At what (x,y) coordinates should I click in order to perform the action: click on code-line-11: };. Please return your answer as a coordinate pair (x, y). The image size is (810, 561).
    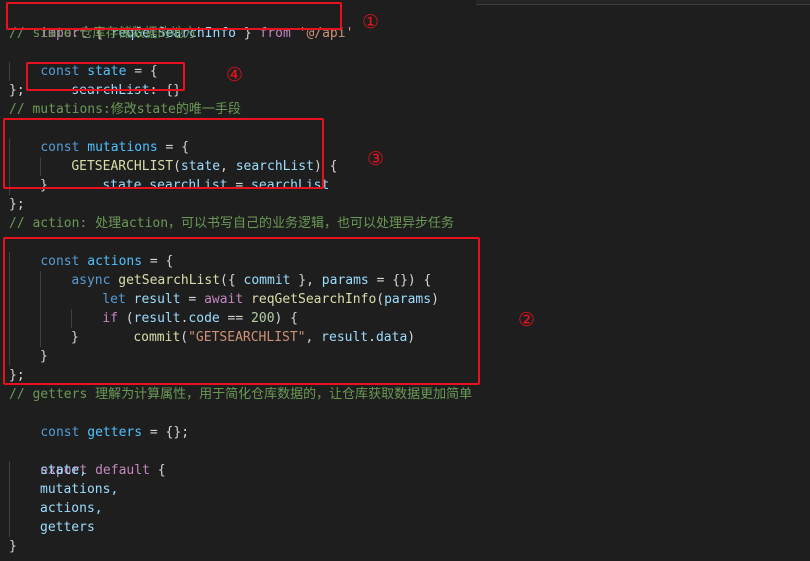
    Looking at the image, I should click on (17, 204).